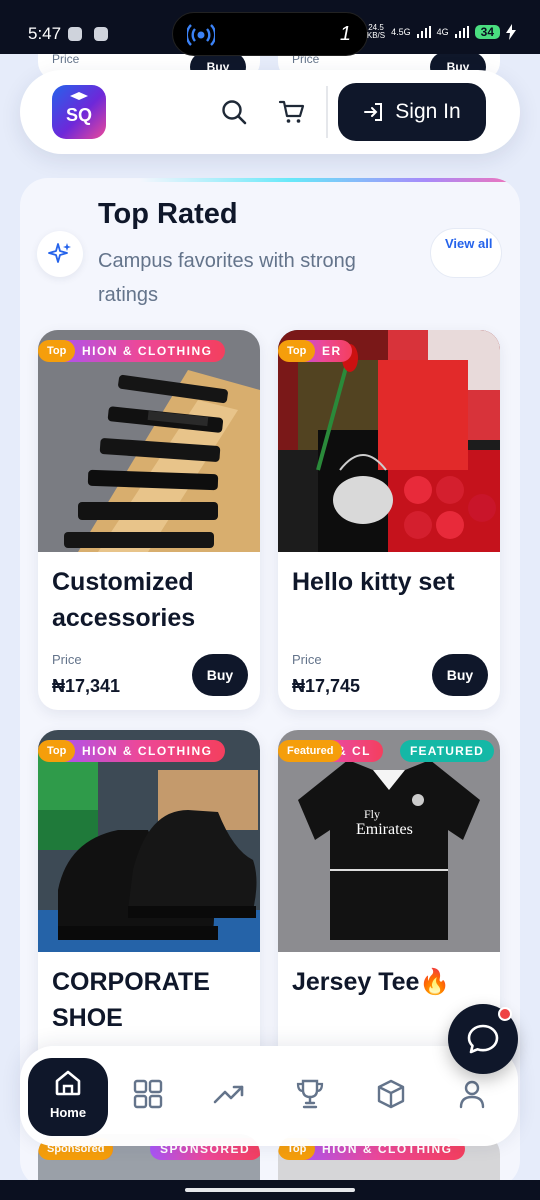  What do you see at coordinates (227, 278) in the screenshot?
I see `section-subtitle: Campus favorites with strong ratings` at bounding box center [227, 278].